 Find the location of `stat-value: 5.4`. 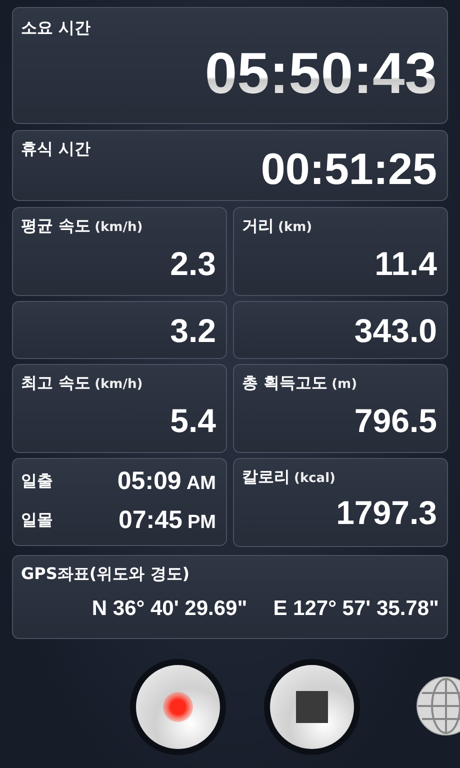

stat-value: 5.4 is located at coordinates (193, 420).